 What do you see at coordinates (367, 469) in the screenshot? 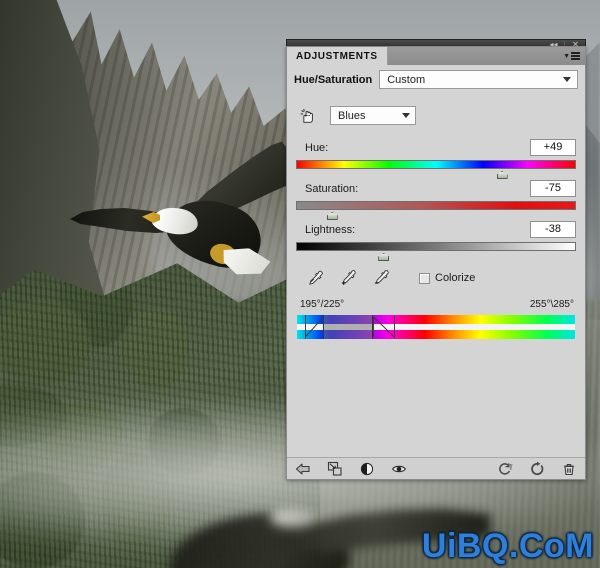
I see `toggle-layer-visibility-icon` at bounding box center [367, 469].